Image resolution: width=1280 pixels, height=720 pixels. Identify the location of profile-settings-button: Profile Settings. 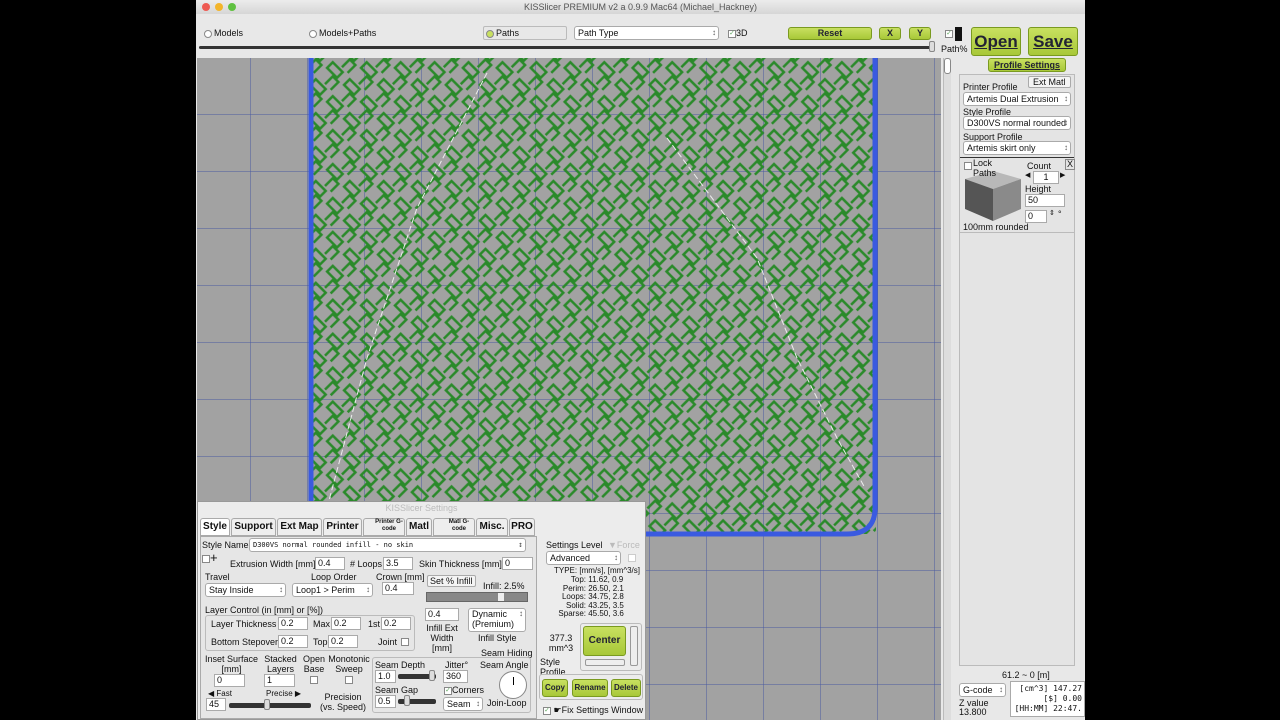
(1027, 65).